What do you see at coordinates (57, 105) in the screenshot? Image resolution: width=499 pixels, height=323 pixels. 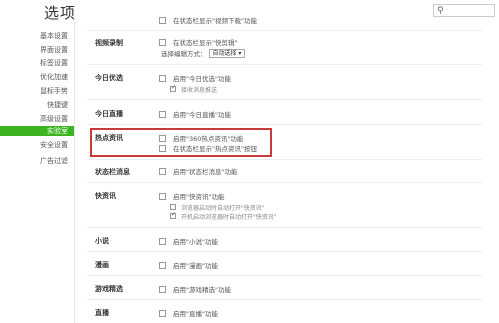 I see `sidebar-item-shortcuts: 快捷键` at bounding box center [57, 105].